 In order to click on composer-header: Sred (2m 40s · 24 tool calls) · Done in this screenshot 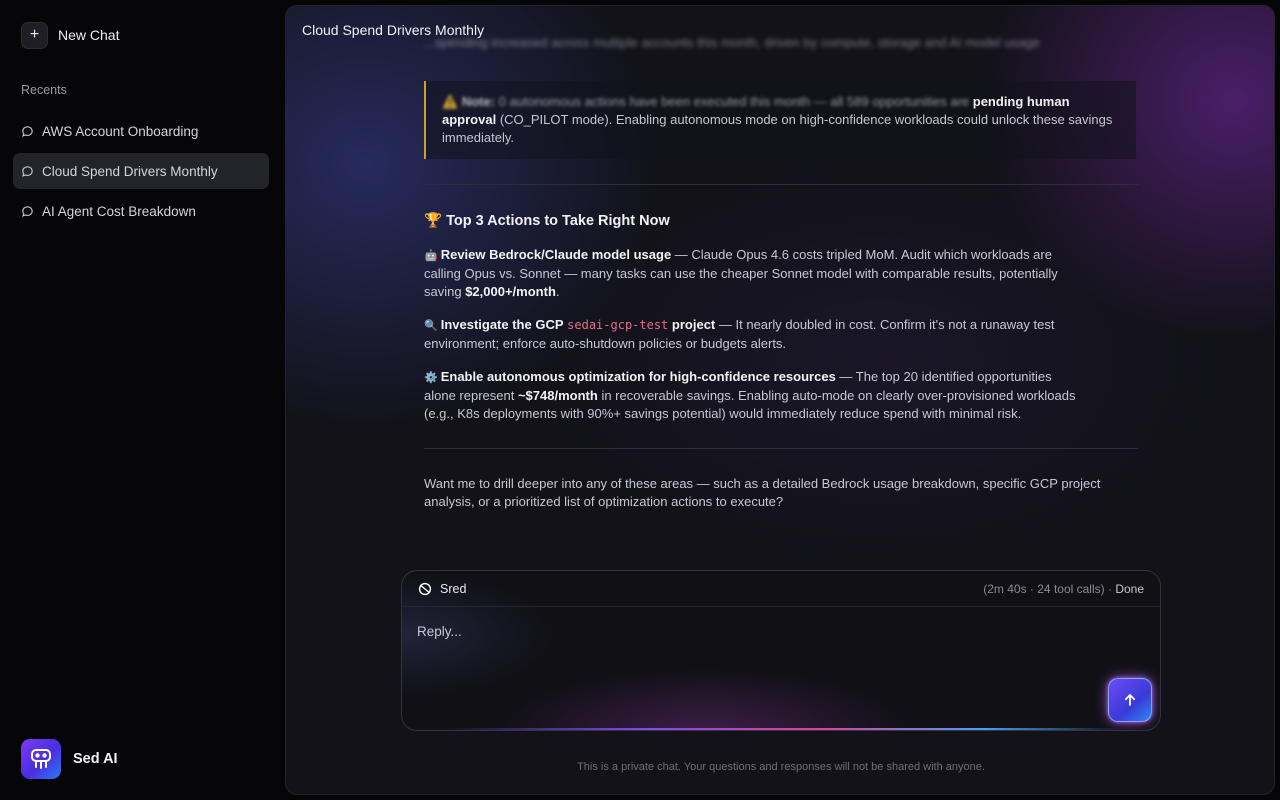, I will do `click(781, 589)`.